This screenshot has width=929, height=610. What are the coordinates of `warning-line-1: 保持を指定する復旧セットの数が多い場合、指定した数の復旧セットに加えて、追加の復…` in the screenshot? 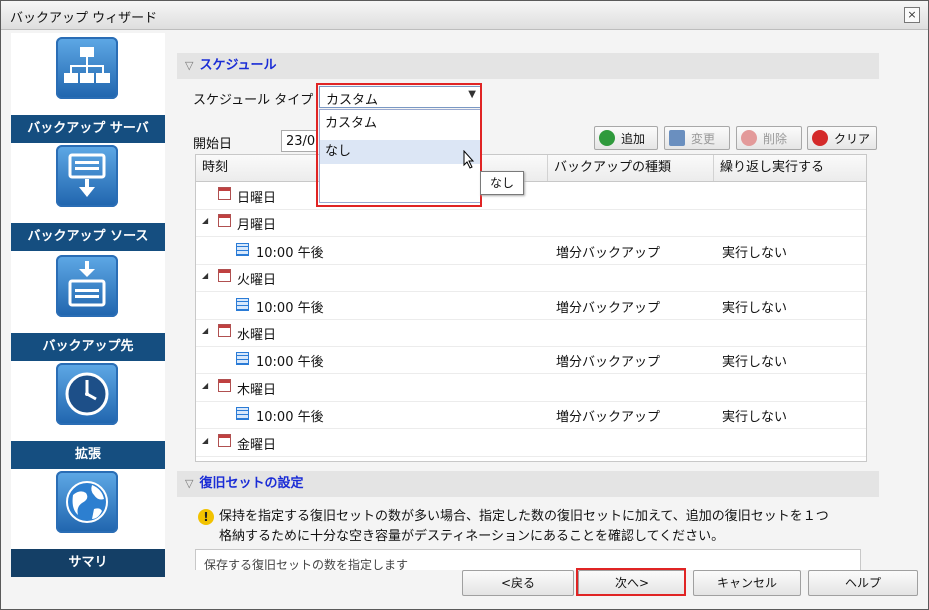 It's located at (524, 516).